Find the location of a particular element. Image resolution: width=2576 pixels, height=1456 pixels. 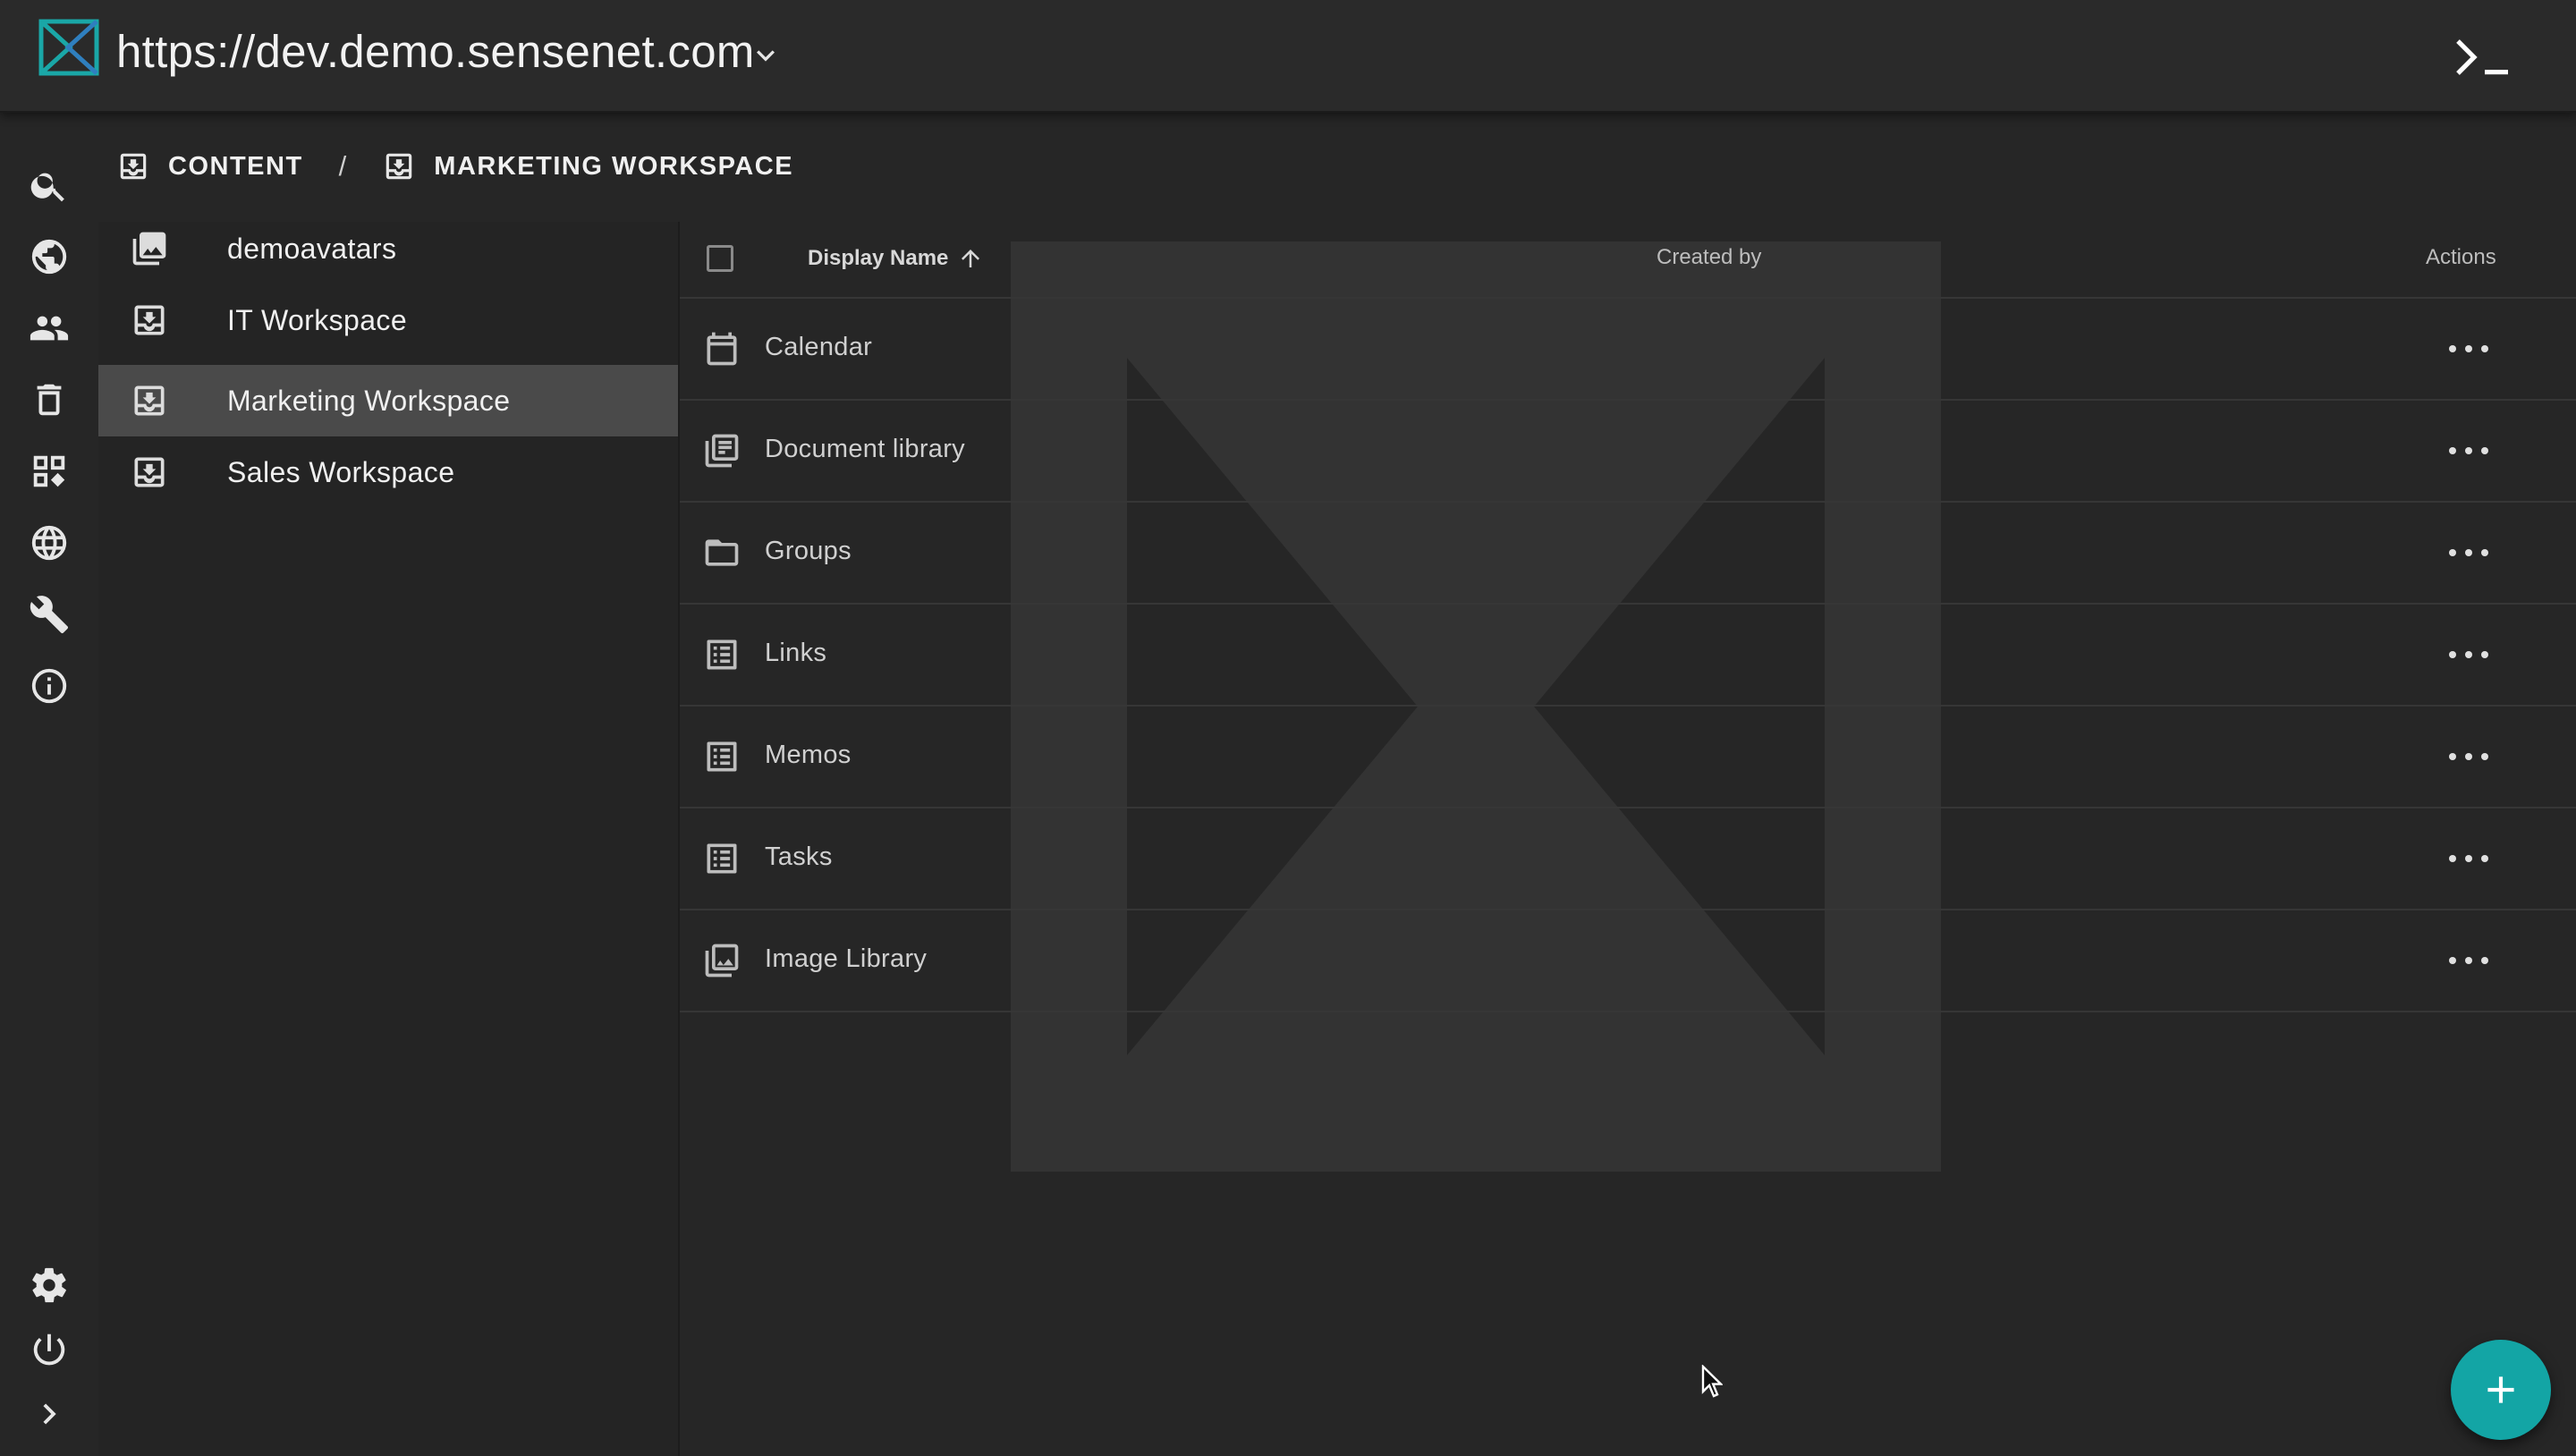

item-display-name: Links is located at coordinates (796, 653).